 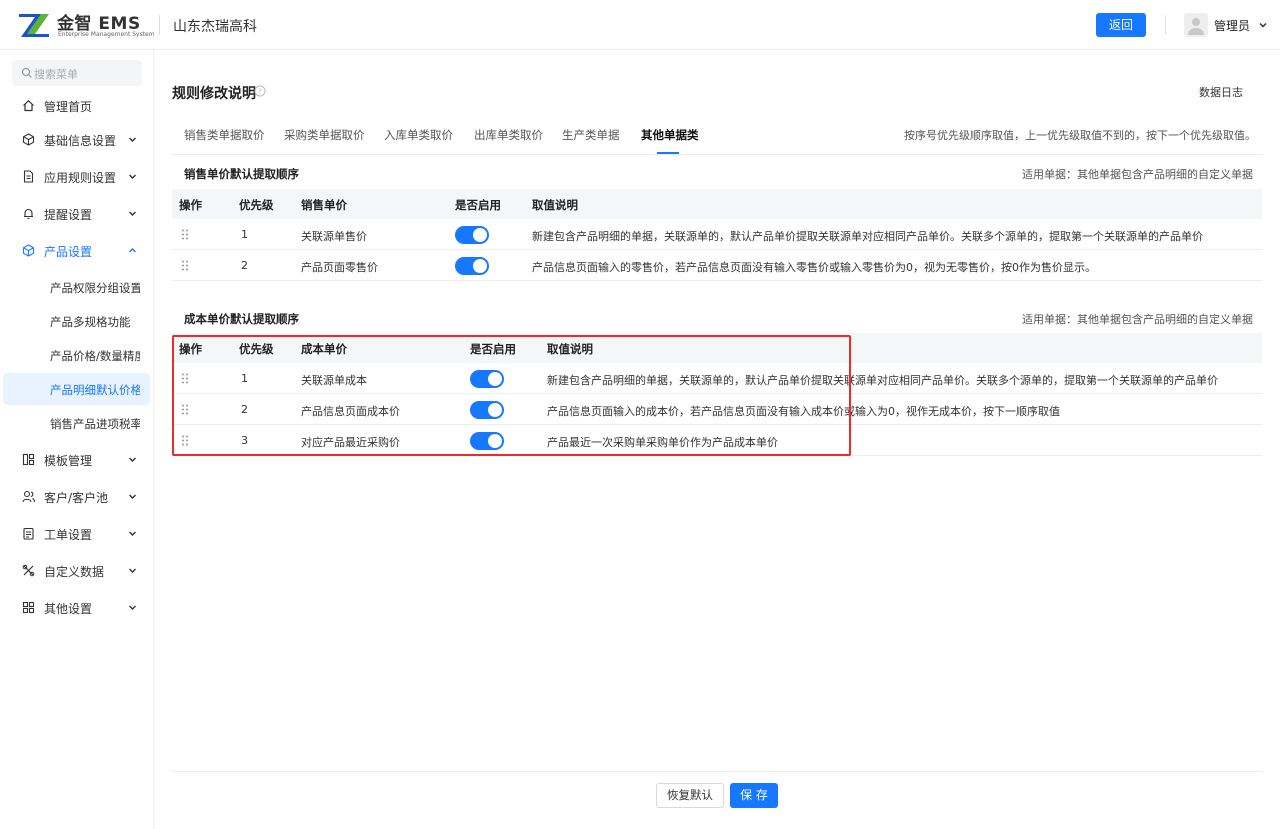 What do you see at coordinates (670, 135) in the screenshot?
I see `tab-other-documents: 其他单据类` at bounding box center [670, 135].